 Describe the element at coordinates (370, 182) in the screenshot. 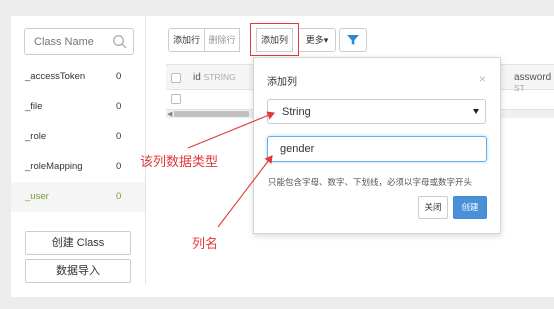

I see `column-name-hint: 只能包含字母、数字、下划线，必须以字母或数字开头` at that location.